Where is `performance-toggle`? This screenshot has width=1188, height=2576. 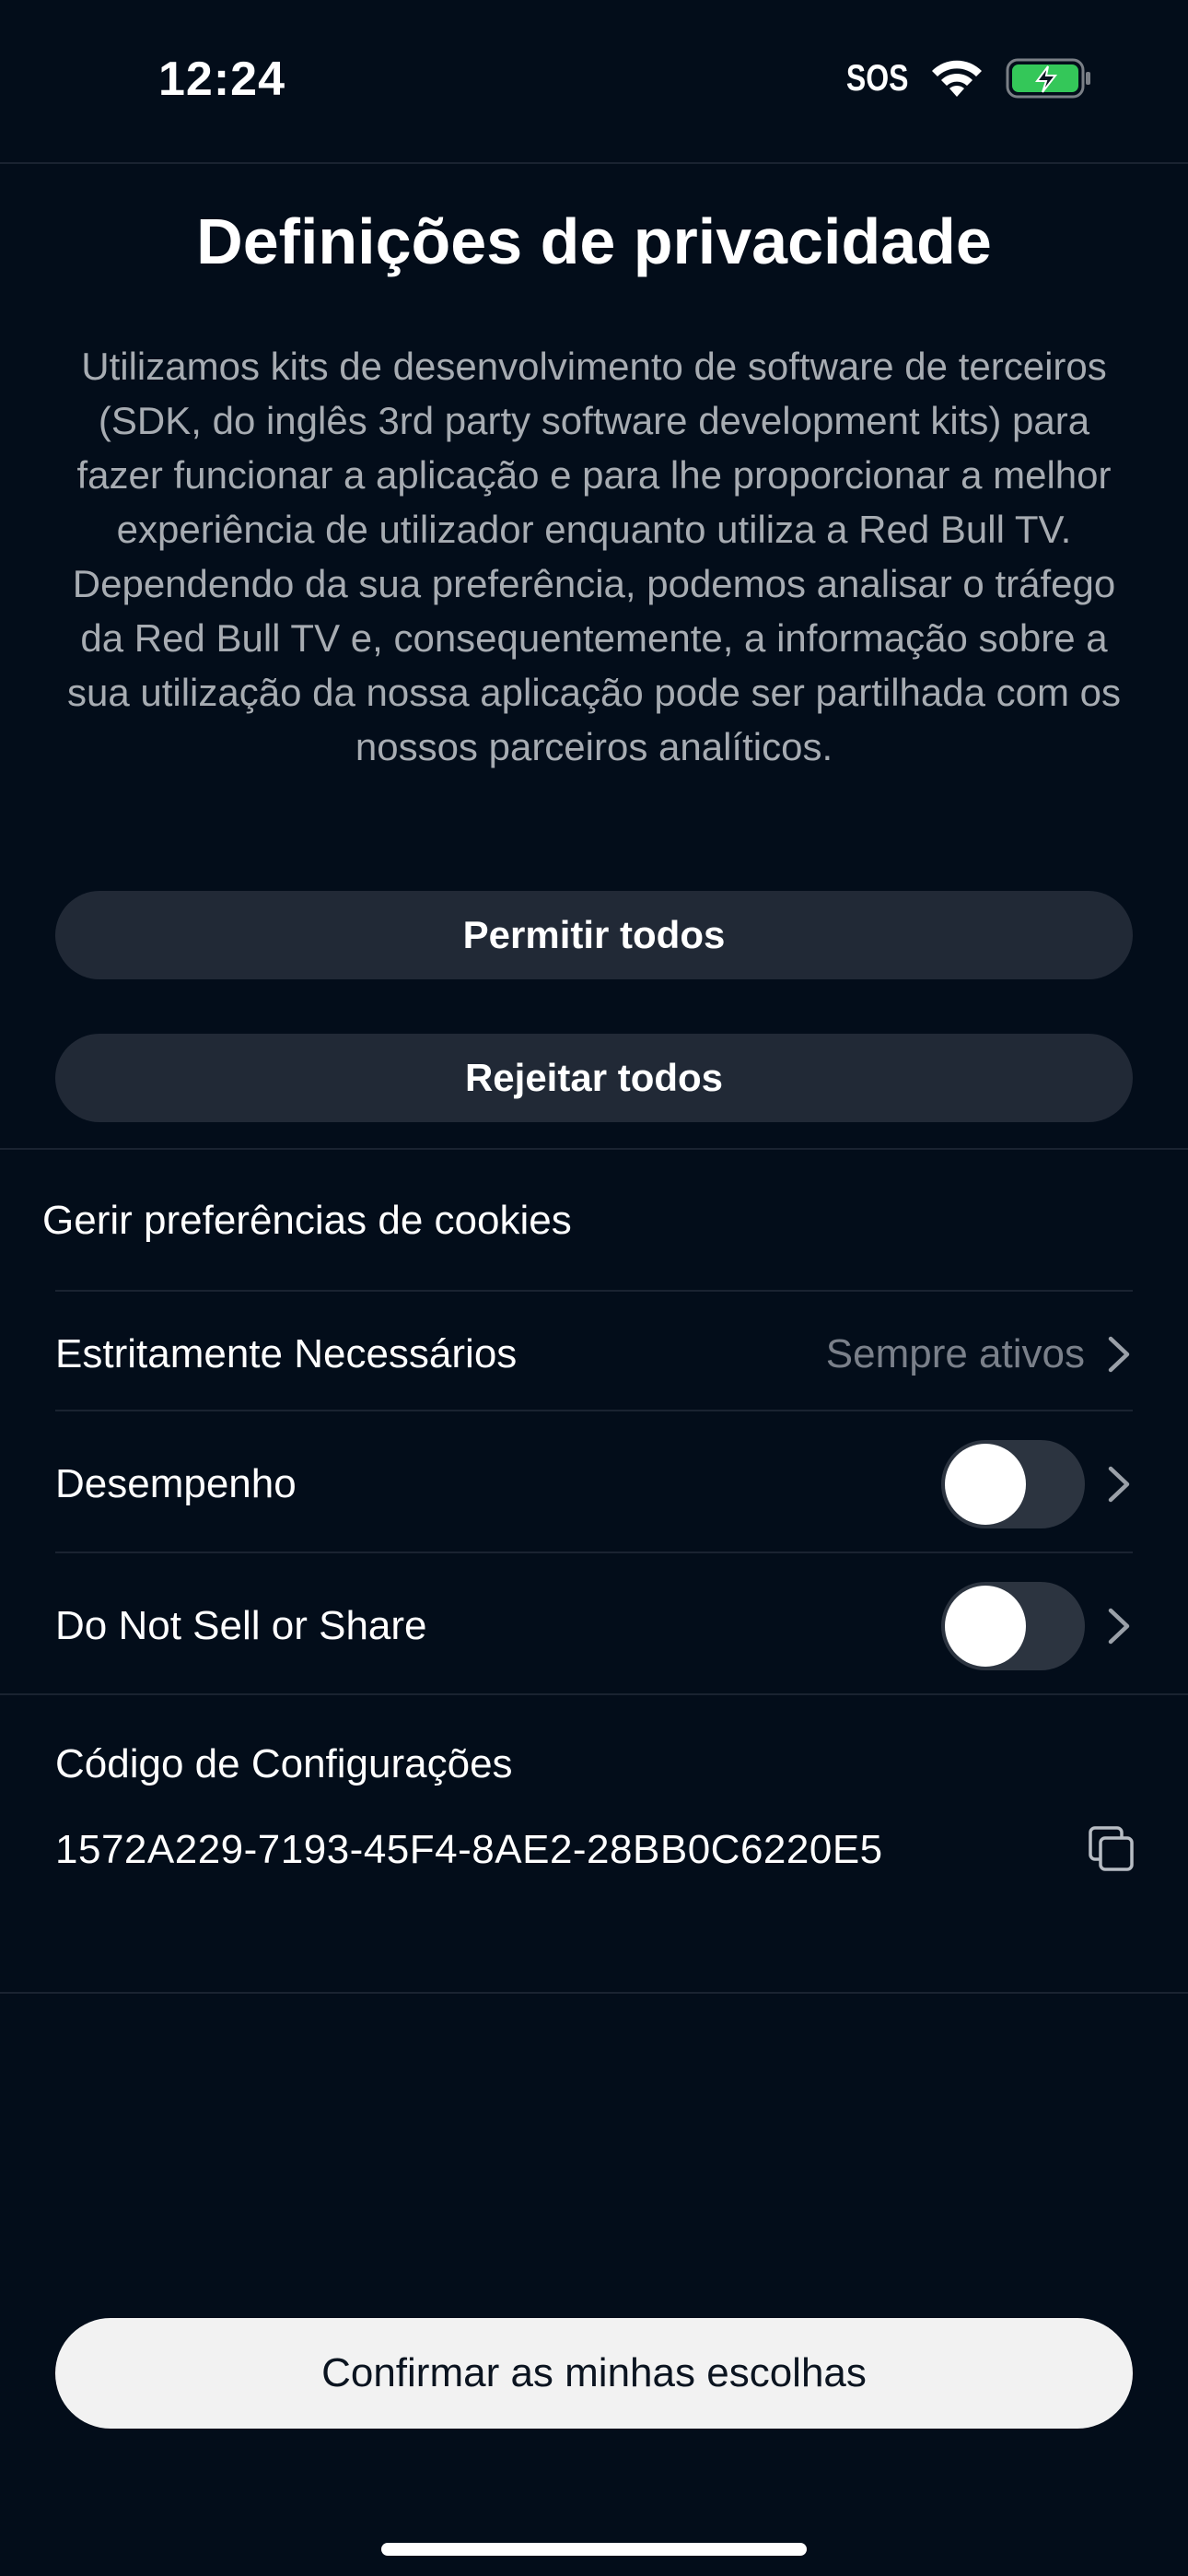 performance-toggle is located at coordinates (1013, 1484).